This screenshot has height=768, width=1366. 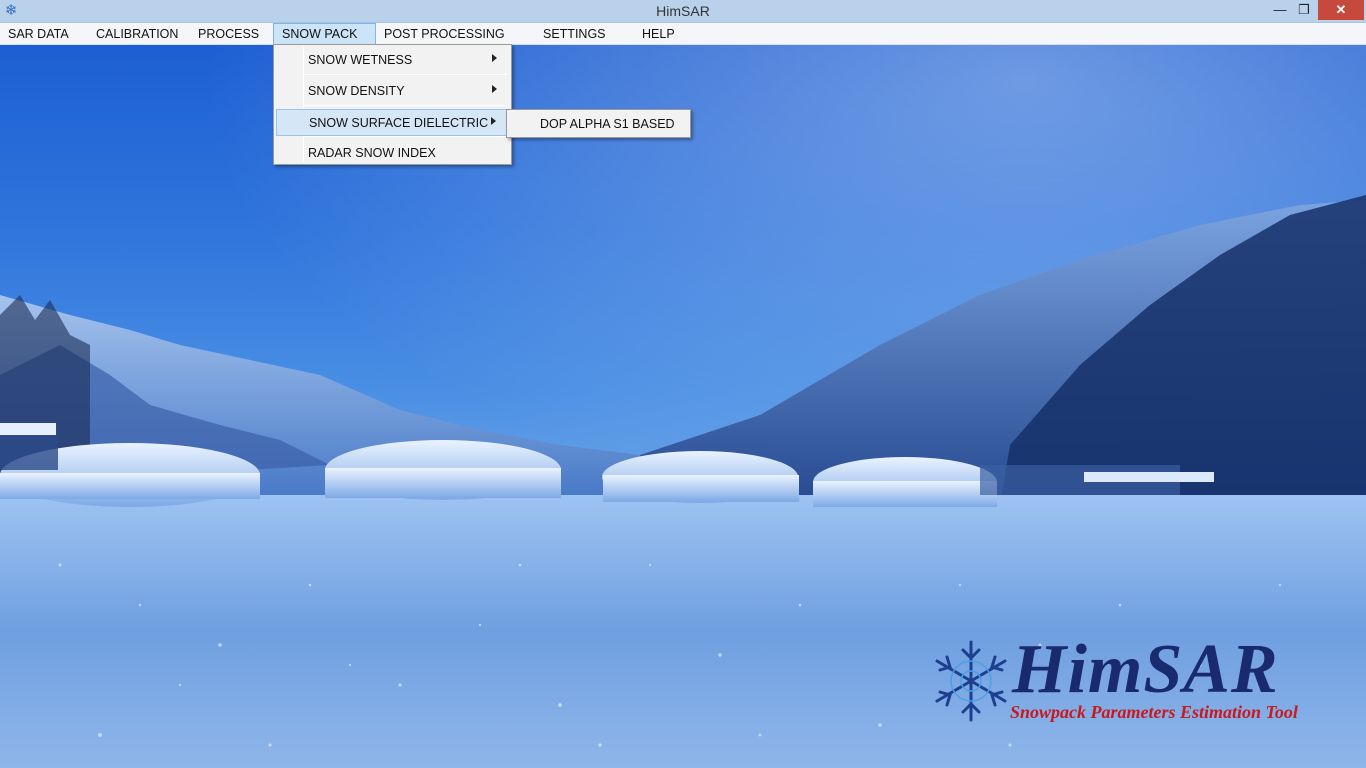 I want to click on menu-sar-data: SAR DATA, so click(x=38, y=34).